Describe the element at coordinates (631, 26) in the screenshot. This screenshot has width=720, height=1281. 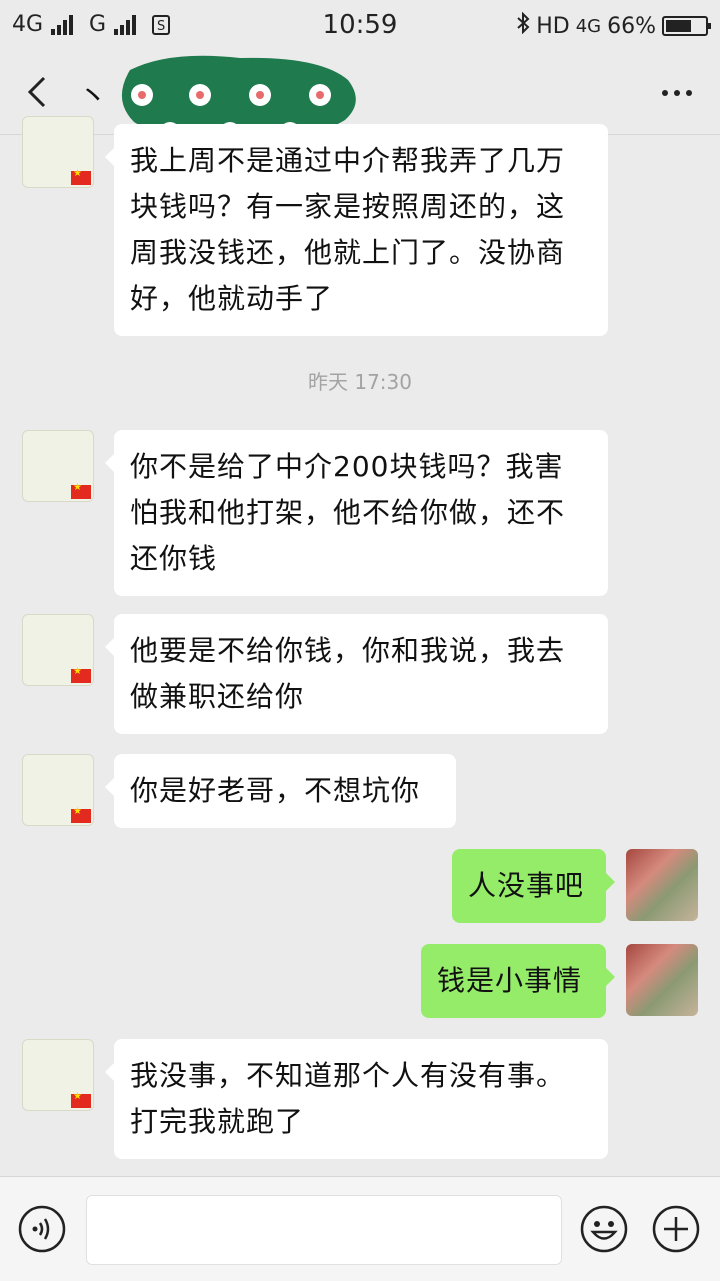
I see `battery-percent: 66%` at that location.